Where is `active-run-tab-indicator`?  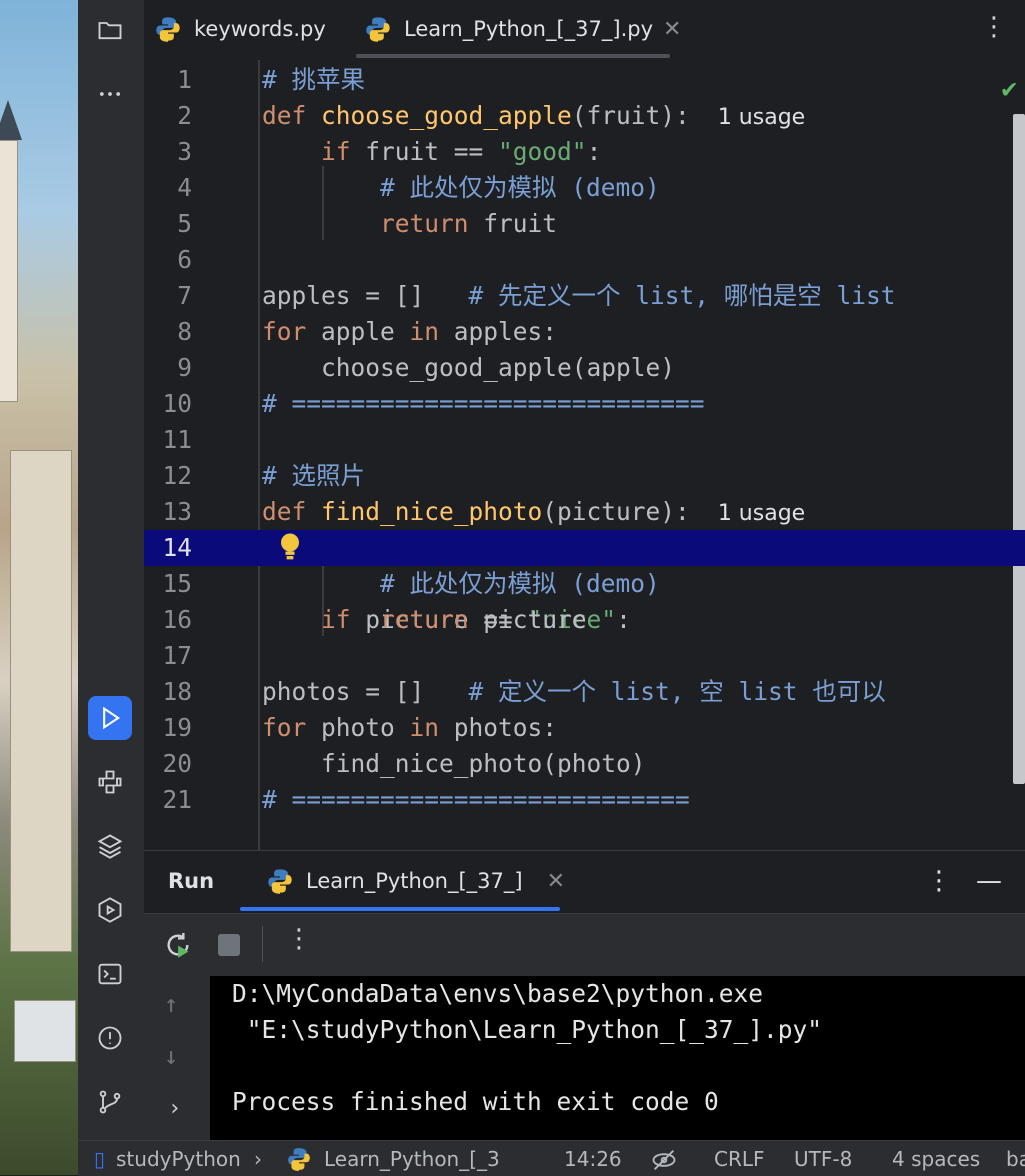 active-run-tab-indicator is located at coordinates (400, 909).